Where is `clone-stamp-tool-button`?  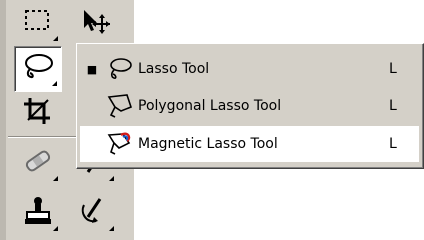 clone-stamp-tool-button is located at coordinates (38, 213).